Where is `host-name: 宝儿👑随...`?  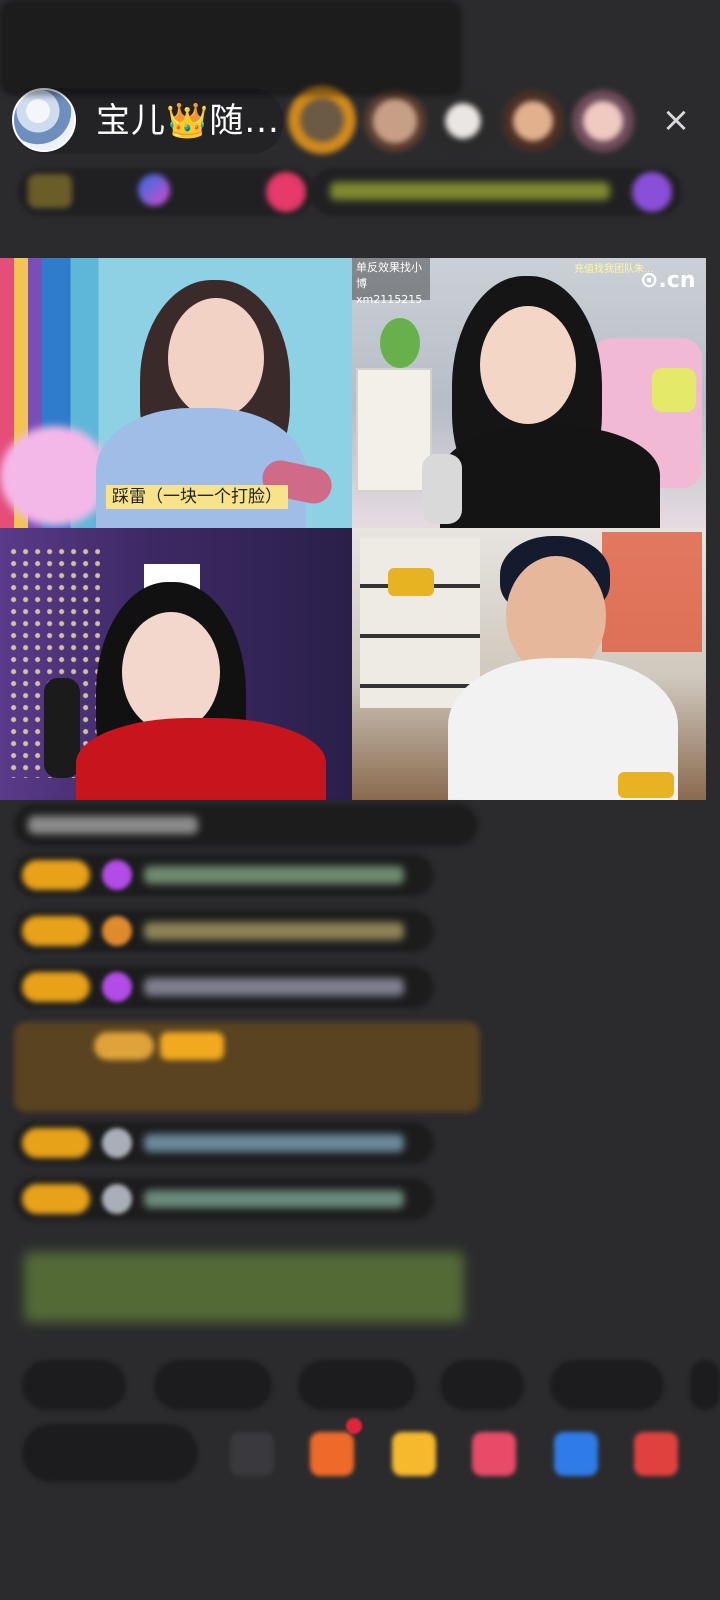 host-name: 宝儿👑随... is located at coordinates (189, 121).